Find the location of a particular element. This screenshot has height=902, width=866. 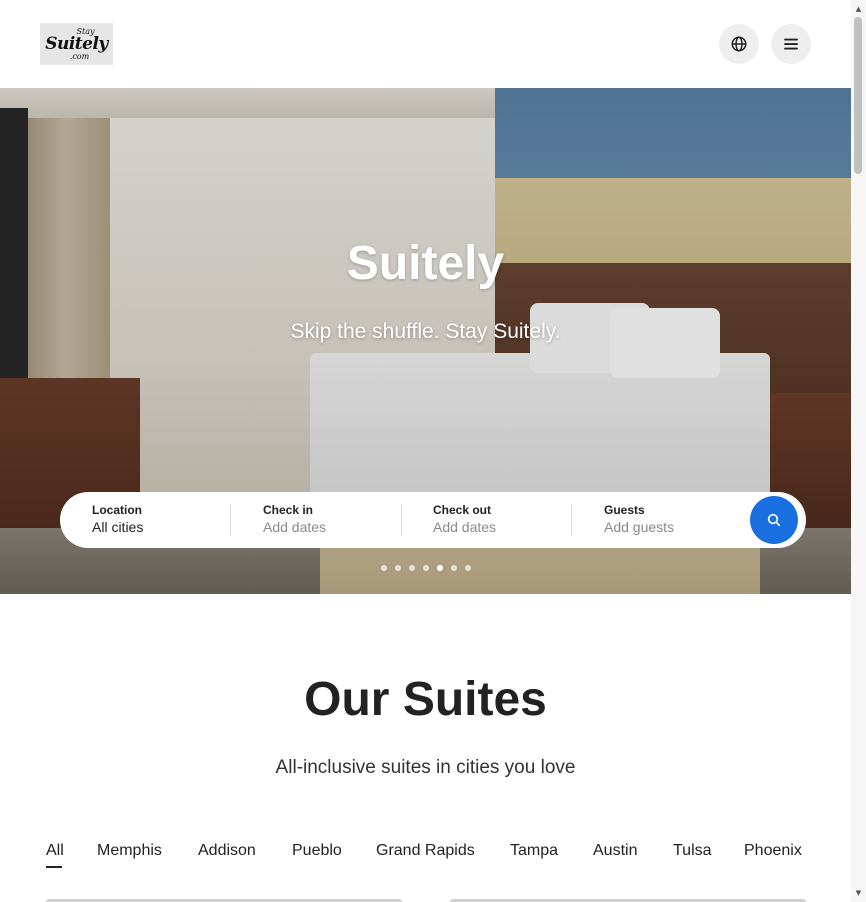

check-out-placeholder: Add dates is located at coordinates (465, 527).